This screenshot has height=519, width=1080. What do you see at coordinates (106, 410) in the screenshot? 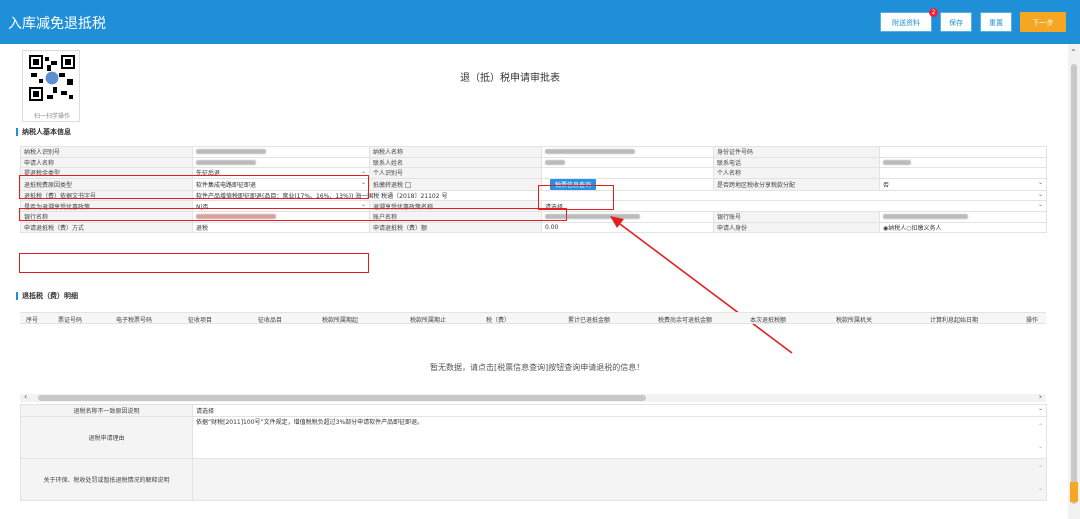
I see `name-mismatch-label: 退税名称不一致原因说明` at bounding box center [106, 410].